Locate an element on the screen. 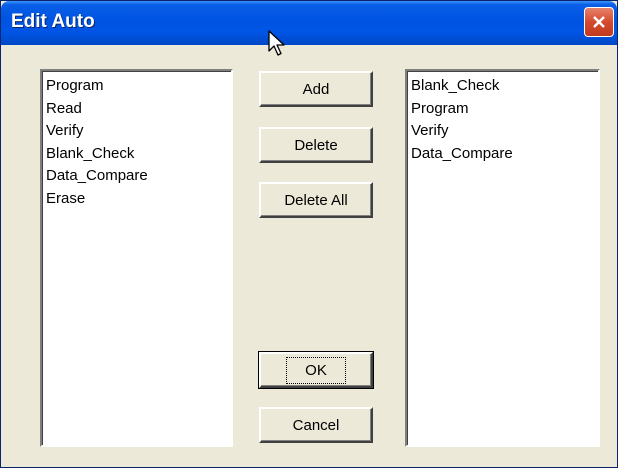  title-bar: Edit Auto is located at coordinates (309, 23).